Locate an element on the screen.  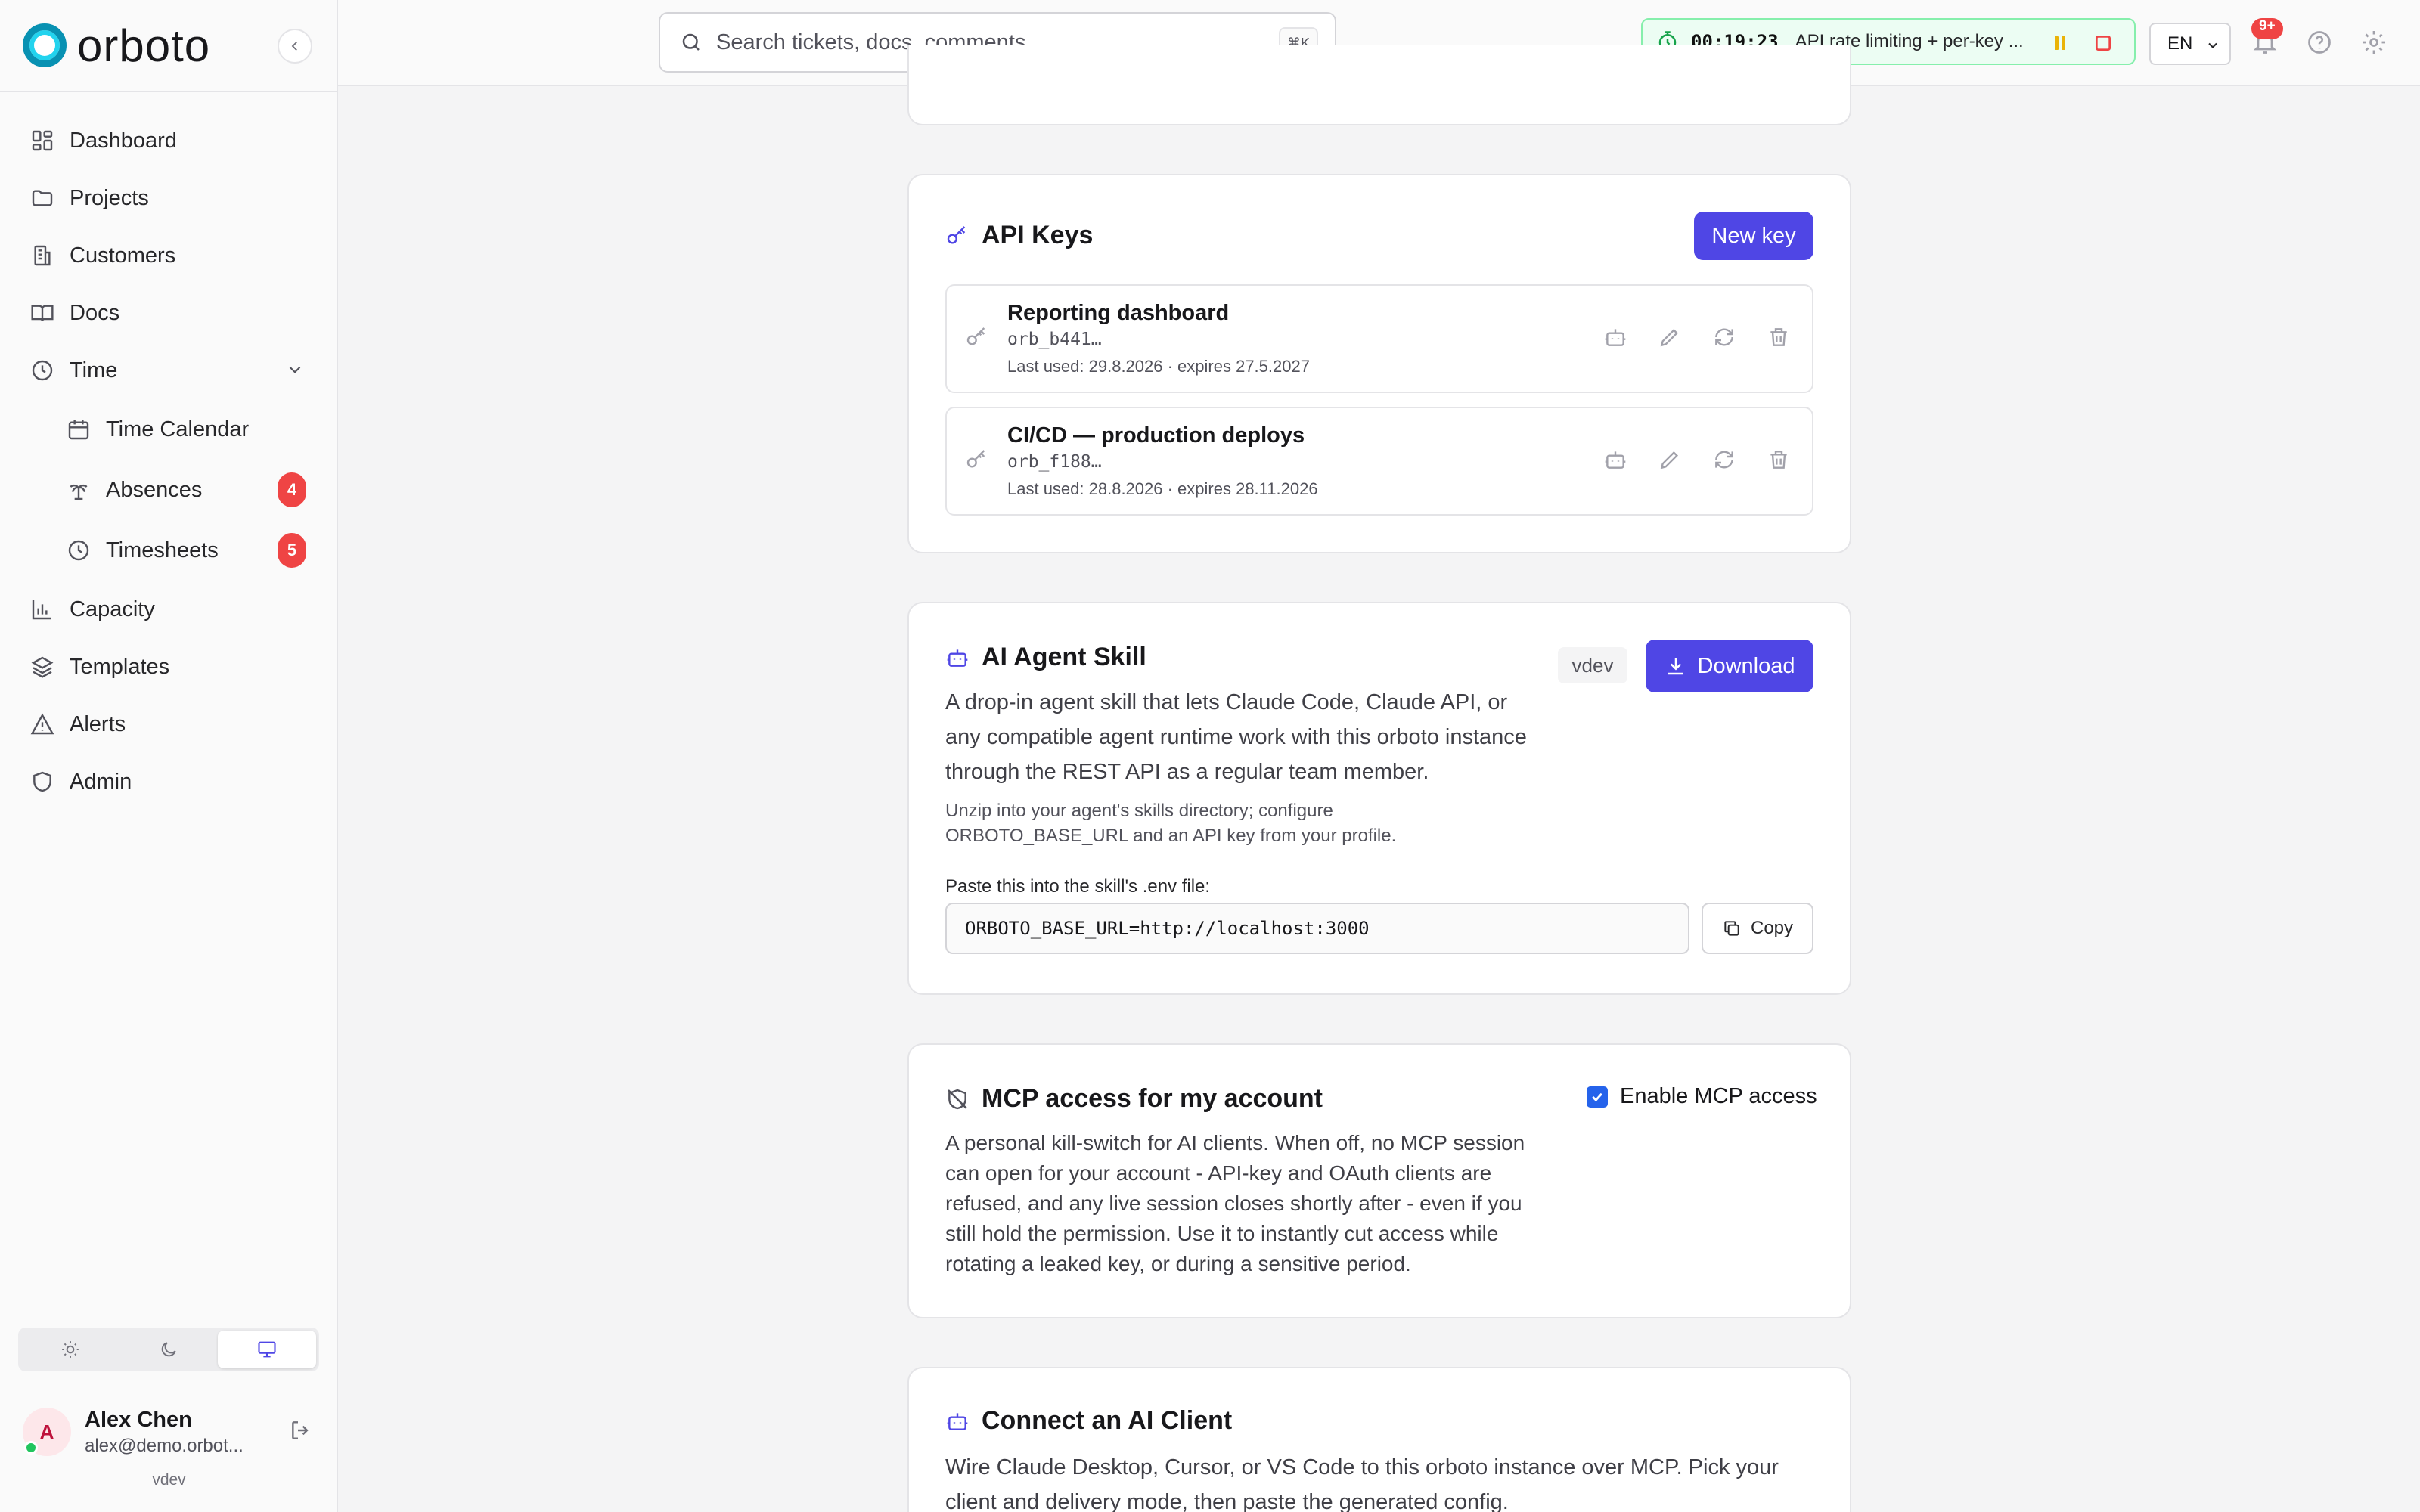
sidebar-item-admin: Admin is located at coordinates (168, 781).